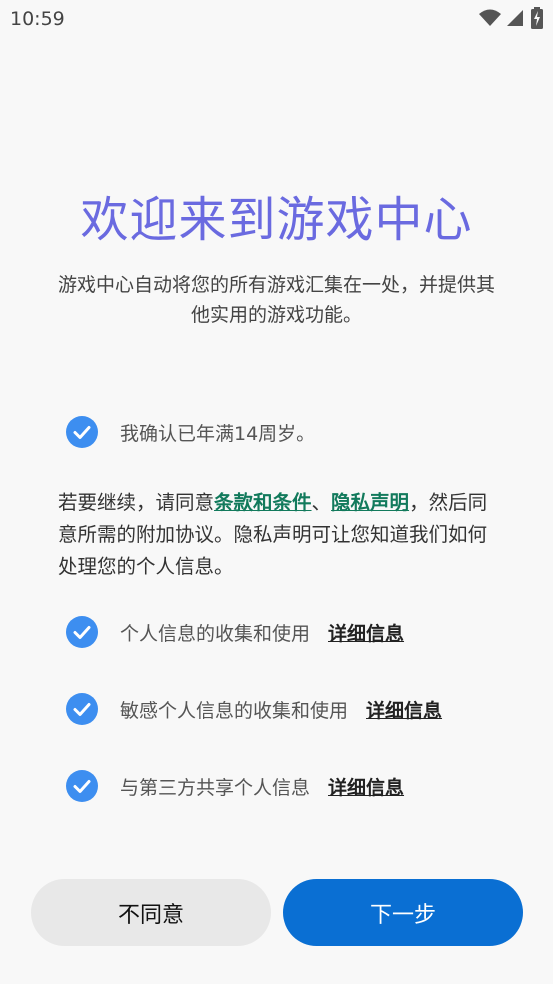  What do you see at coordinates (37, 19) in the screenshot?
I see `status-time: 10:59` at bounding box center [37, 19].